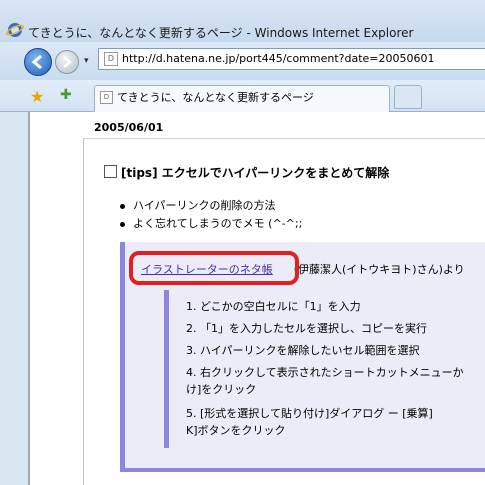 The height and width of the screenshot is (485, 485). I want to click on blockquote-bottom-border, so click(302, 470).